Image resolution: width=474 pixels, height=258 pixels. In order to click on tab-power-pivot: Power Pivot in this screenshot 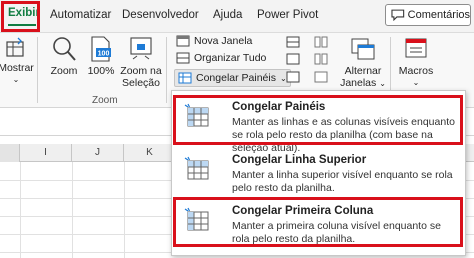, I will do `click(287, 15)`.